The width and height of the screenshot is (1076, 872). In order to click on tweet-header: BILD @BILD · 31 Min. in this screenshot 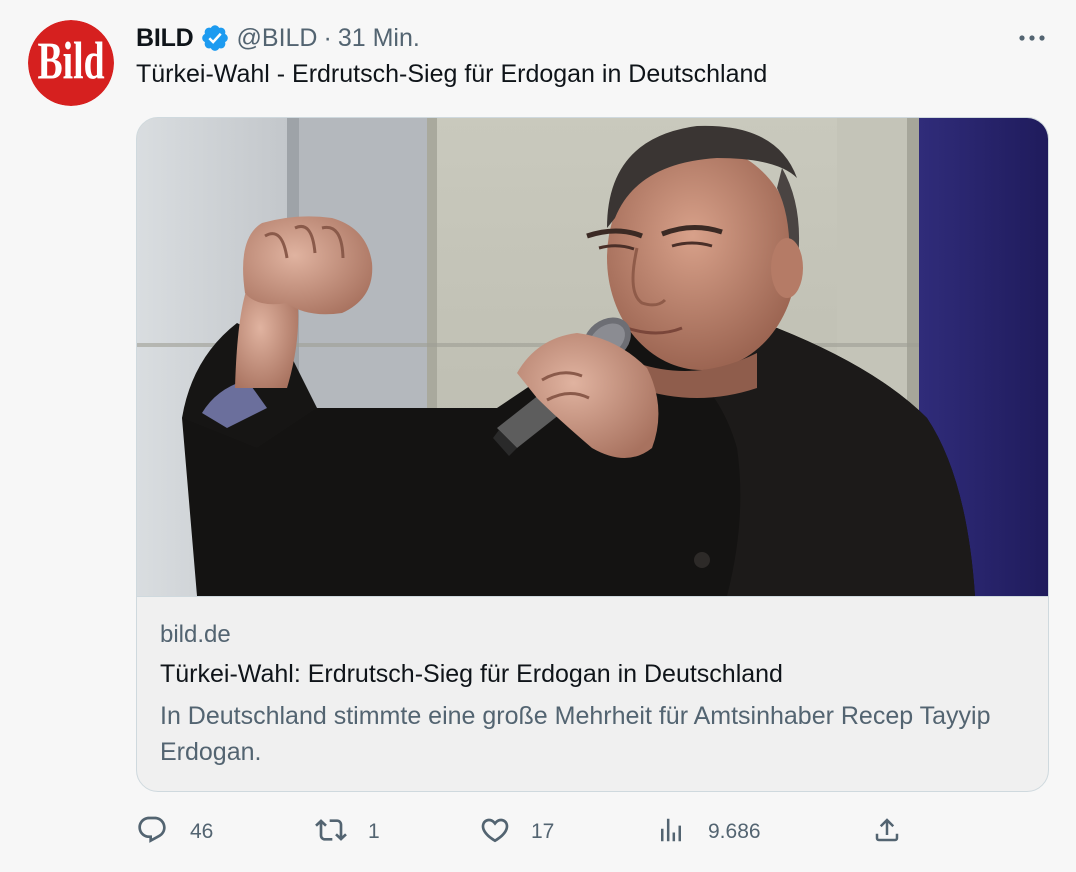, I will do `click(278, 38)`.